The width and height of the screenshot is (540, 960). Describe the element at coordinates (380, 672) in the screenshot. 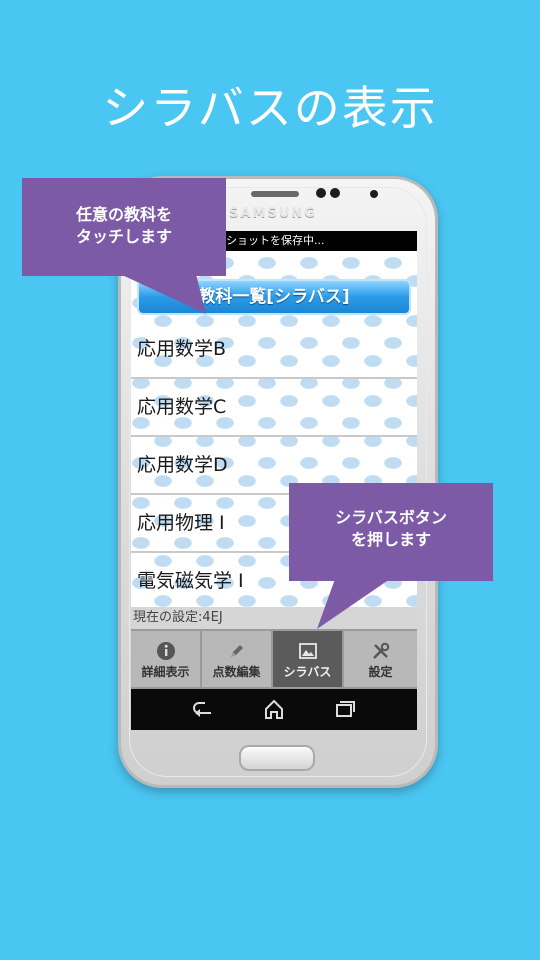

I see `tab-label: 設定` at that location.